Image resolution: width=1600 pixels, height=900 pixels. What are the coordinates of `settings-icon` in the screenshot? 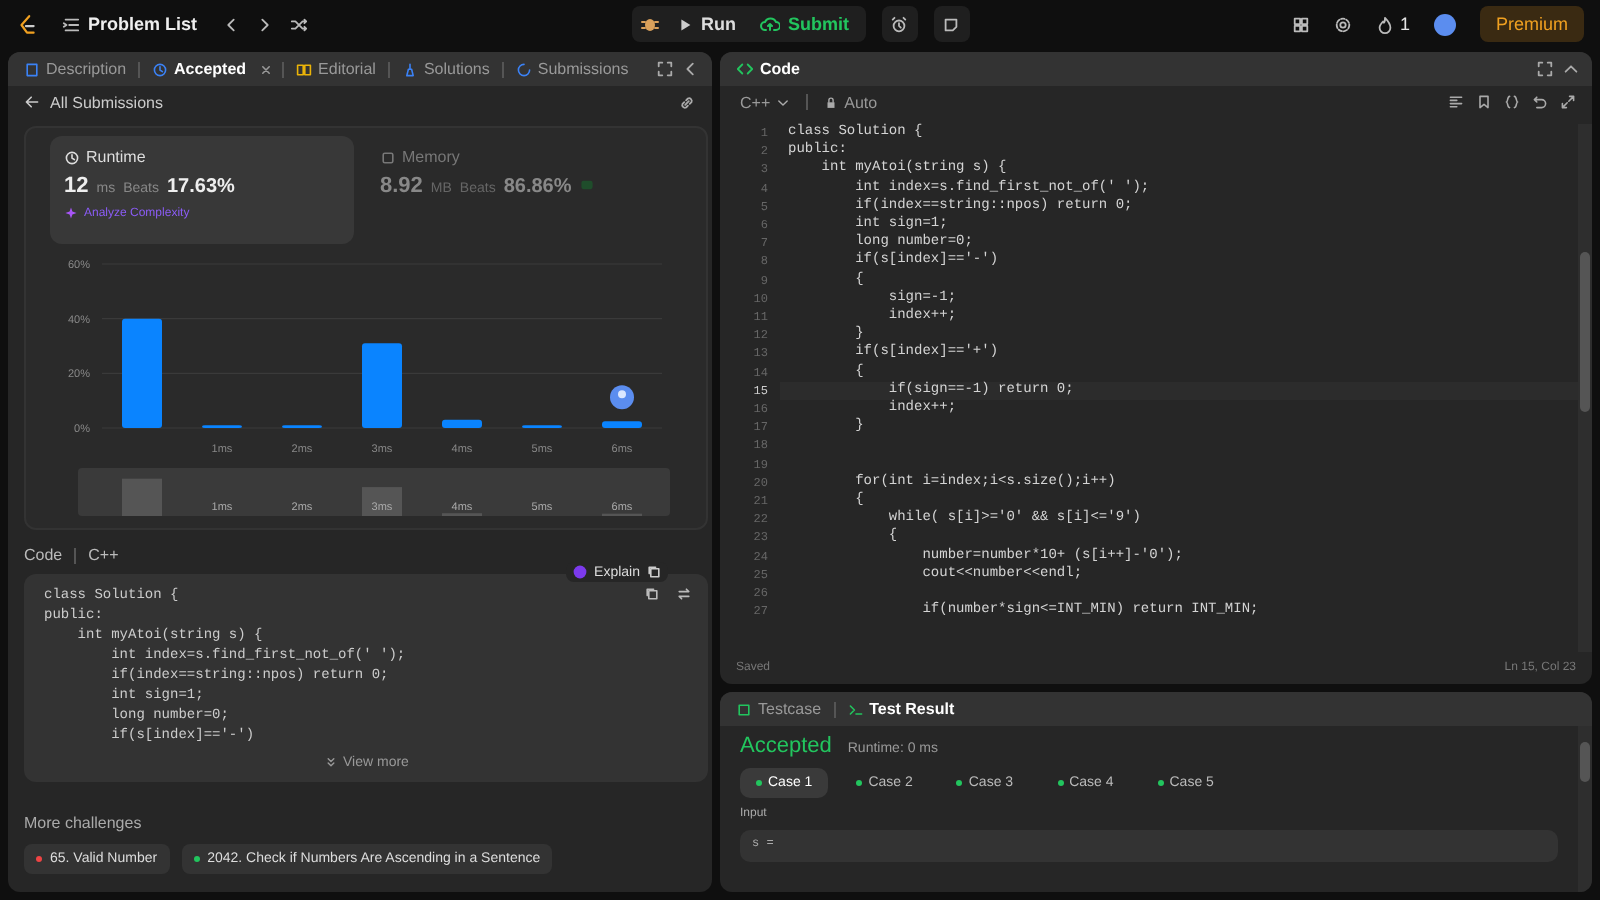 It's located at (1342, 24).